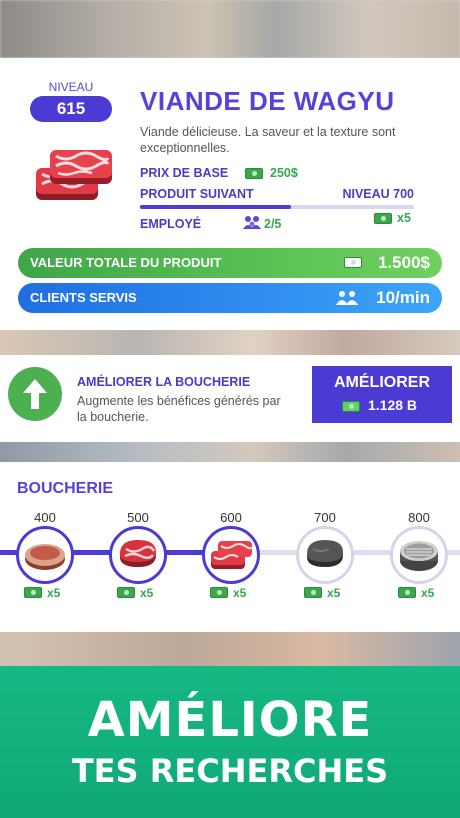 This screenshot has width=460, height=818. Describe the element at coordinates (404, 262) in the screenshot. I see `total-value-amount: 1.500$` at that location.